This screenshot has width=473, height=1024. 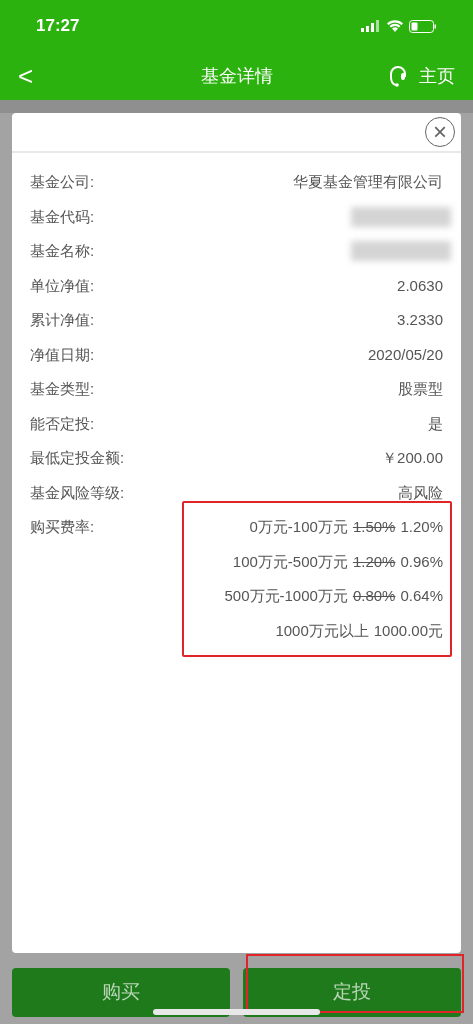 I want to click on field-value: ￥200.00, so click(x=412, y=458).